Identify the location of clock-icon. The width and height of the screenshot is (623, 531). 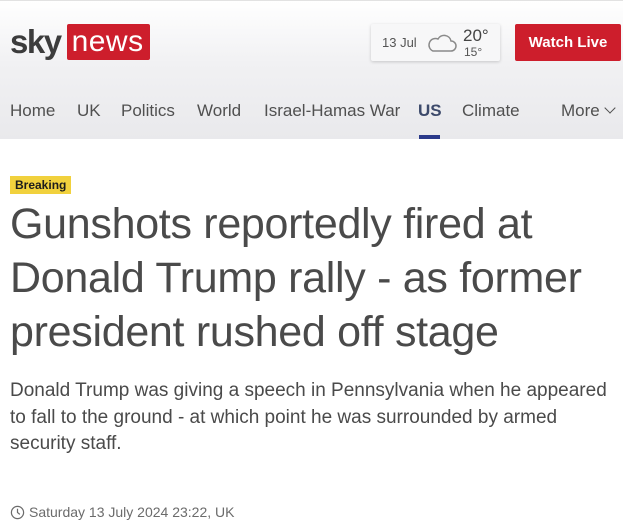
(17, 512).